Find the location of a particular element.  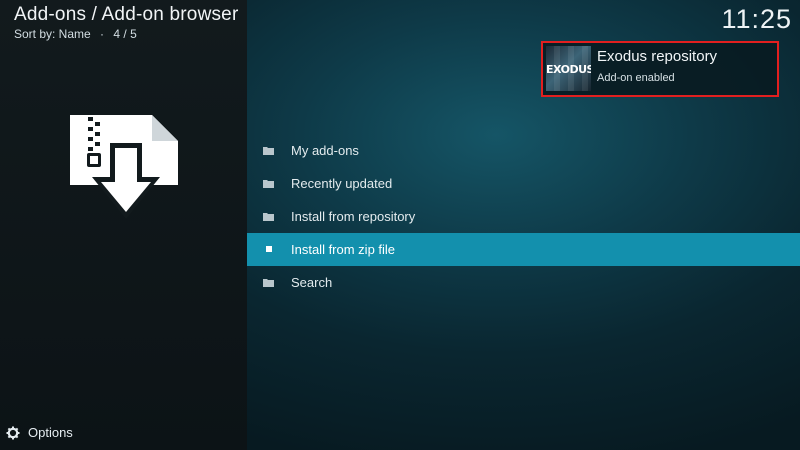

menu-item-install-from-zip-file: Install from zip file is located at coordinates (523, 249).